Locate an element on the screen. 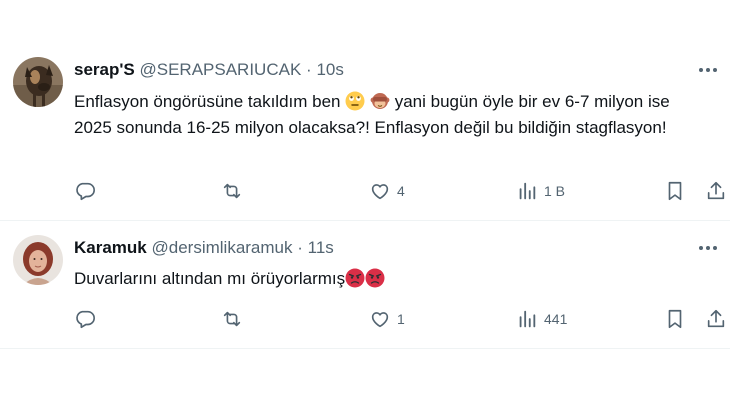  timestamp: 10s is located at coordinates (329, 69).